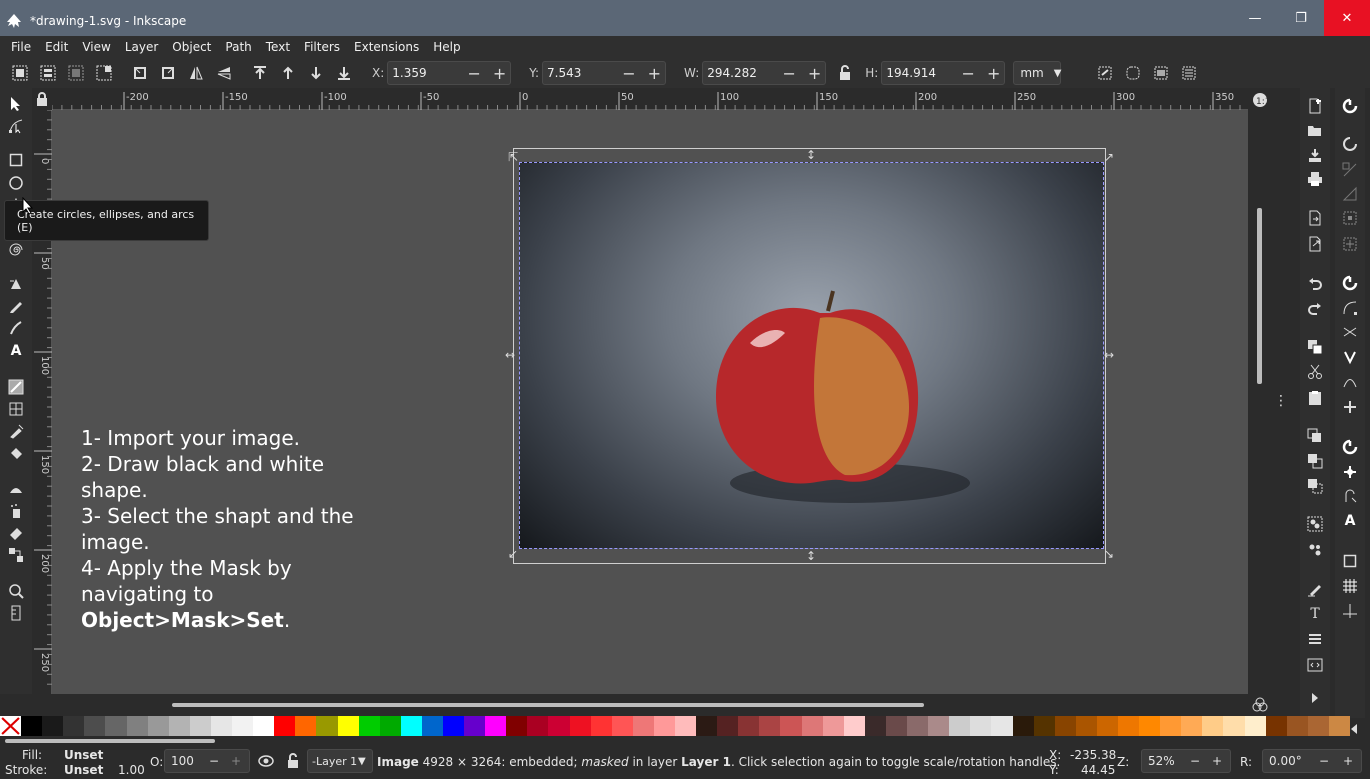 The height and width of the screenshot is (779, 1370). I want to click on zoom-input: 52% − +, so click(1186, 761).